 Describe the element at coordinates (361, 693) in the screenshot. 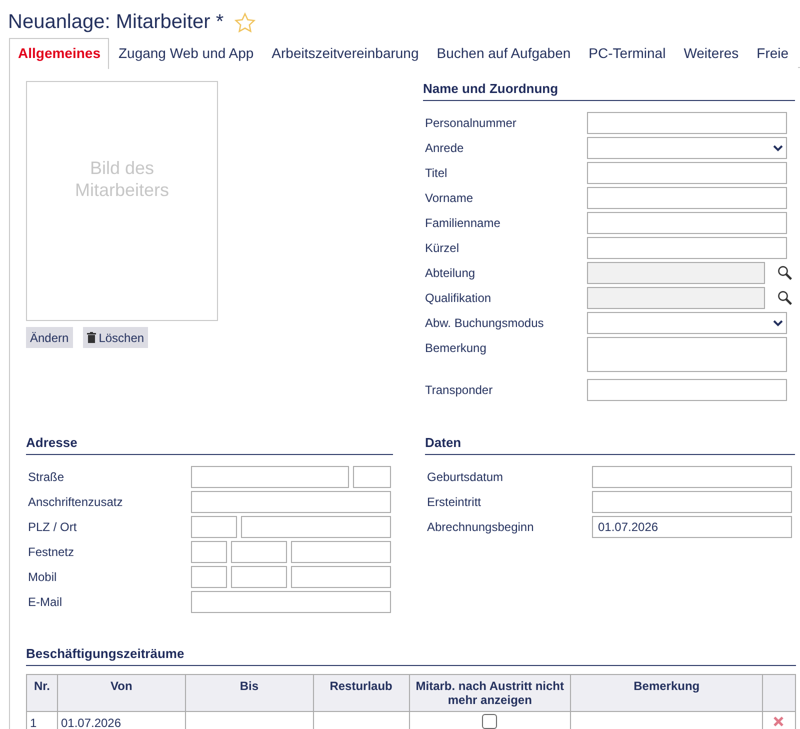

I see `column-header: Resturlaub` at that location.